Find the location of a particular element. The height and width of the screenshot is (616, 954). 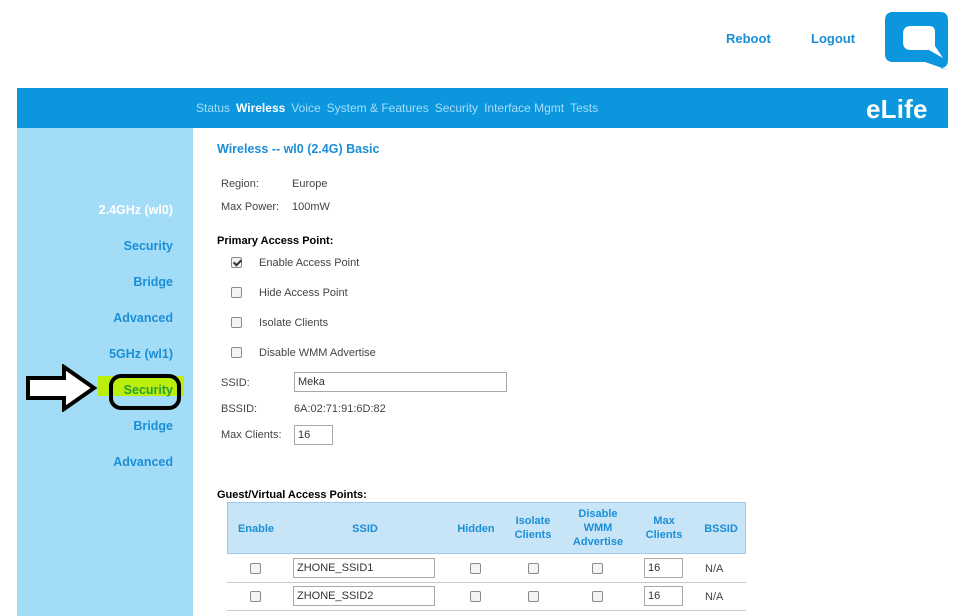

col-isolate-clients: Isolate Clients is located at coordinates (533, 528).